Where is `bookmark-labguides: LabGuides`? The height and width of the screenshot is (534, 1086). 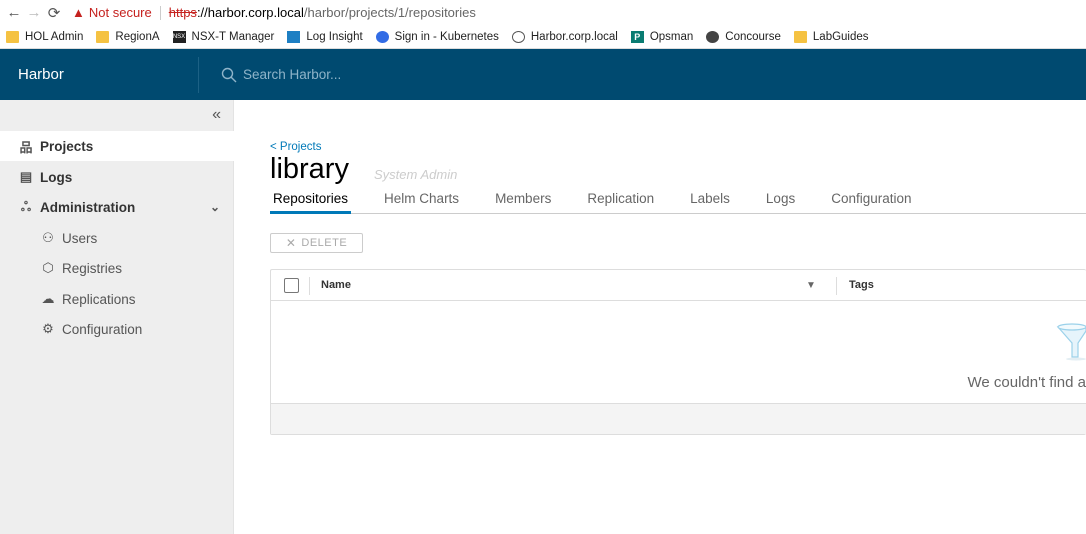
bookmark-labguides: LabGuides is located at coordinates (831, 36).